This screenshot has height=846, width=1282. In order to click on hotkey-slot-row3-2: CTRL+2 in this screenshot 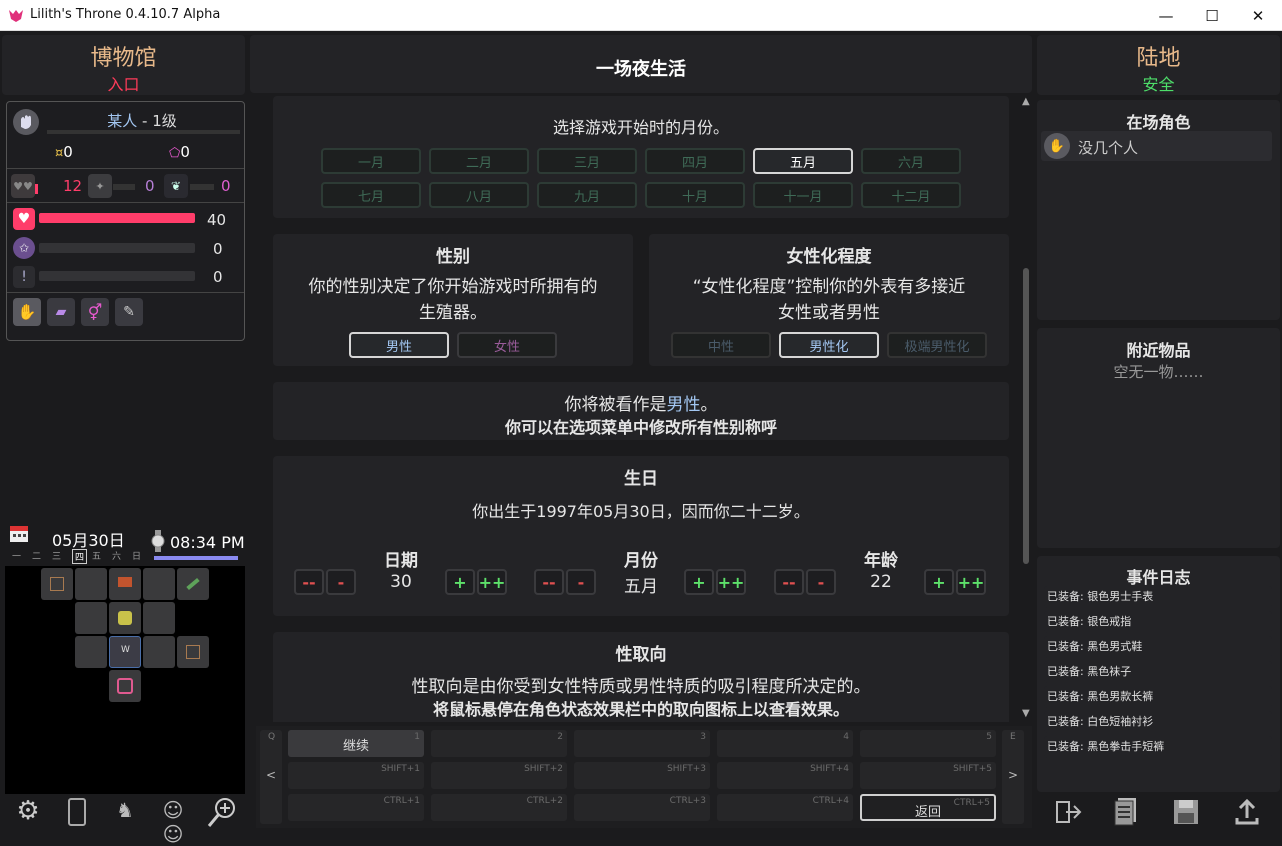, I will do `click(499, 807)`.